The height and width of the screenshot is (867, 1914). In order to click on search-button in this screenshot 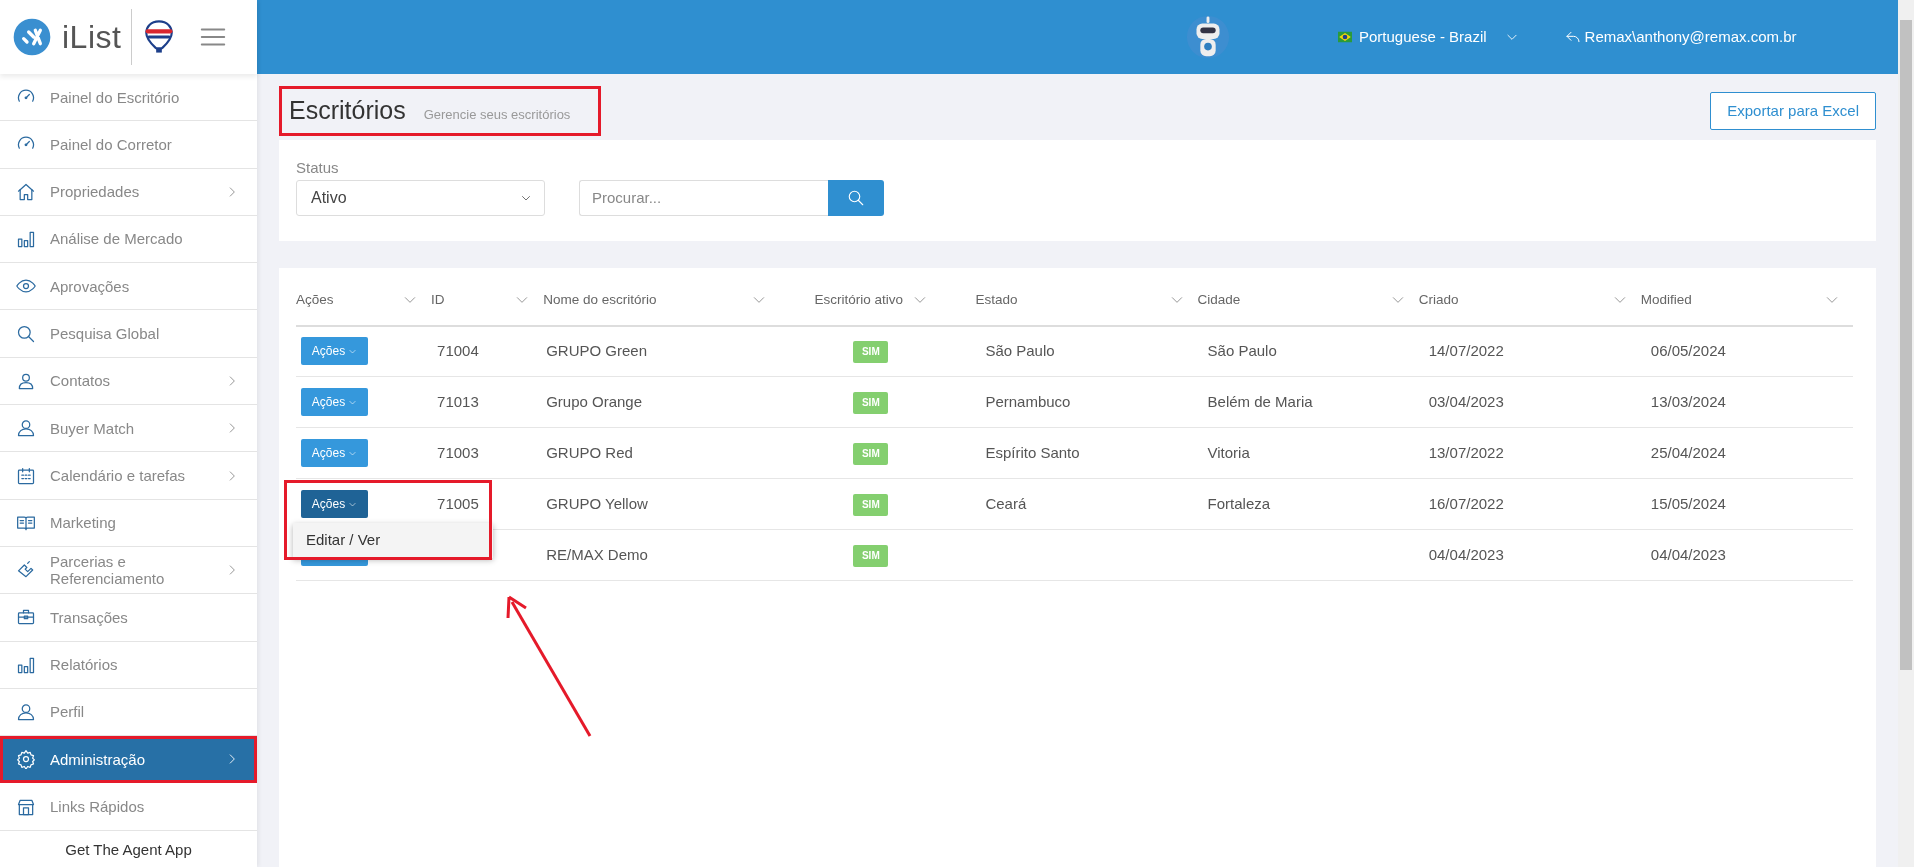, I will do `click(856, 197)`.